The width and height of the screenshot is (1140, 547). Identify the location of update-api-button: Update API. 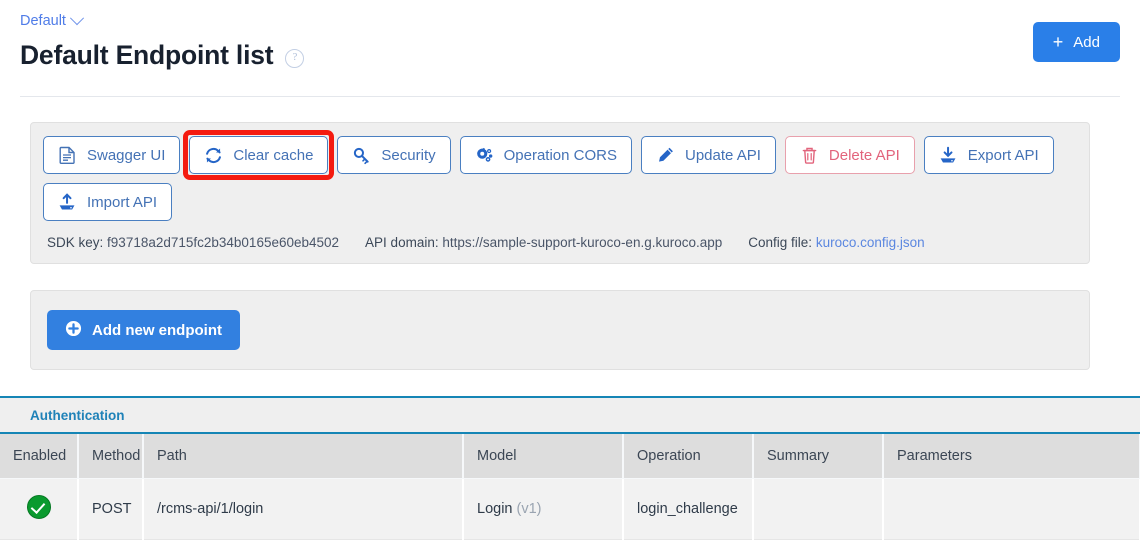
(708, 155).